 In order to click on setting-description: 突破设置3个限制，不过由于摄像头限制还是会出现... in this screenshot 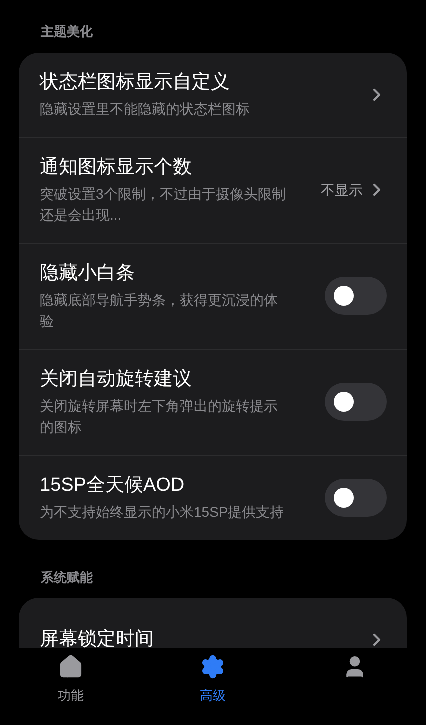, I will do `click(163, 204)`.